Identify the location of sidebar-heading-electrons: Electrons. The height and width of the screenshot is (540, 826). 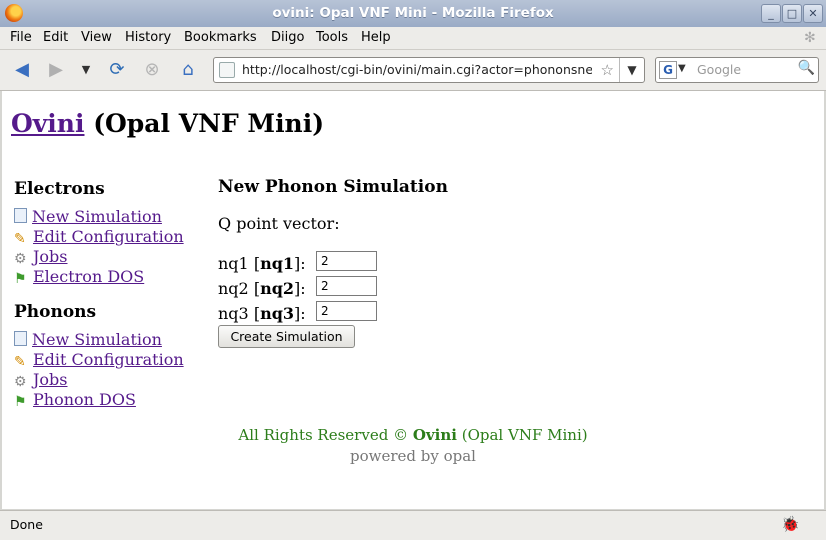
(59, 189).